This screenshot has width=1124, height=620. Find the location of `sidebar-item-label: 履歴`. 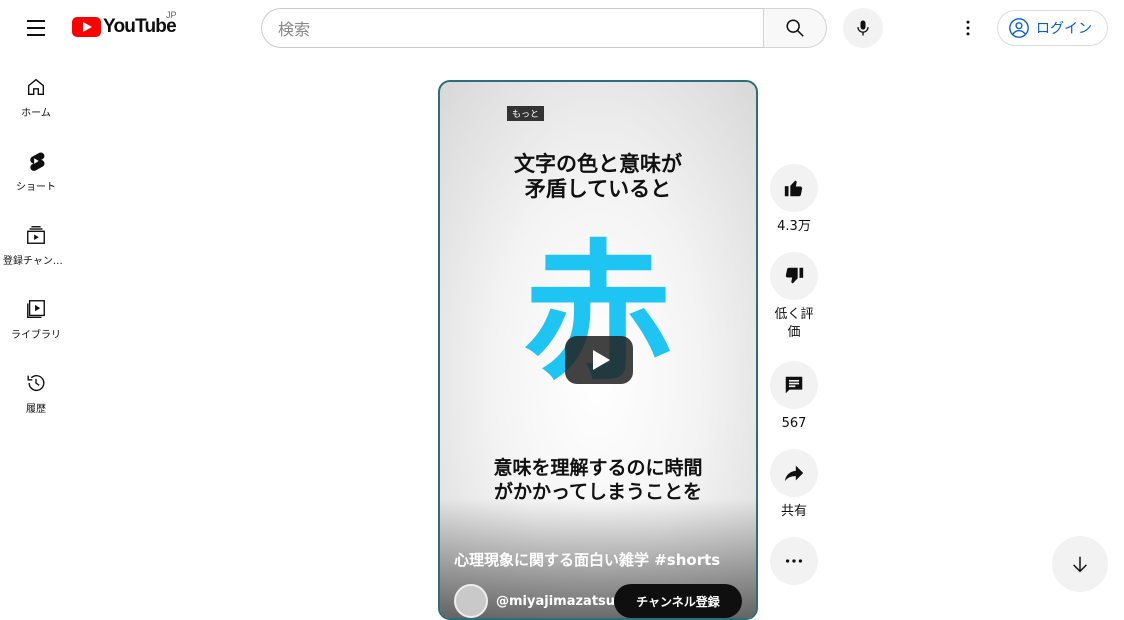

sidebar-item-label: 履歴 is located at coordinates (36, 409).